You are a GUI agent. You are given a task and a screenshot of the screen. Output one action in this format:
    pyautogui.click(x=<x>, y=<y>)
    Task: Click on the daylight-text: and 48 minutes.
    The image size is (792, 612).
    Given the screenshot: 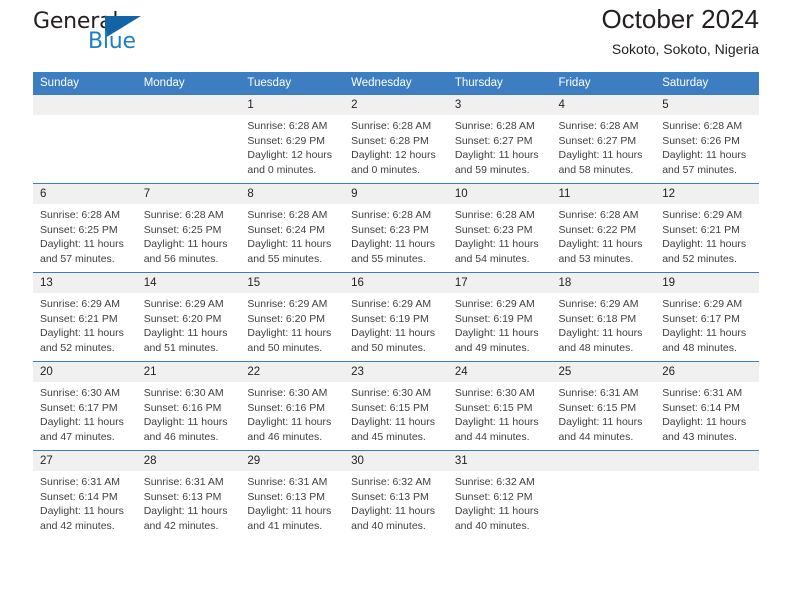 What is the action you would take?
    pyautogui.click(x=596, y=347)
    